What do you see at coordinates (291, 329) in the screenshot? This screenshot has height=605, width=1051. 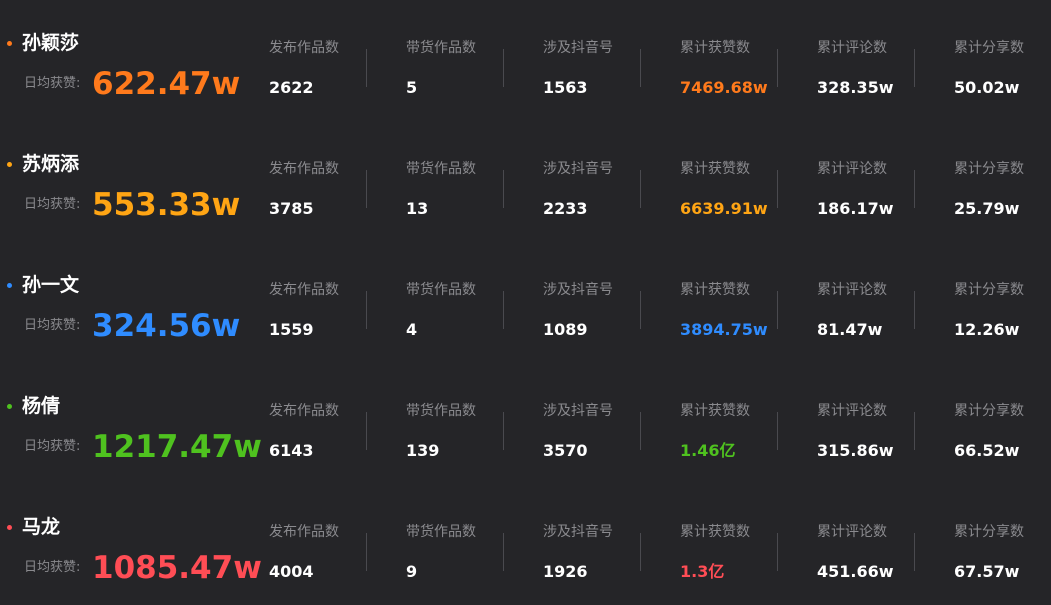 I see `stat-value-works: 1559` at bounding box center [291, 329].